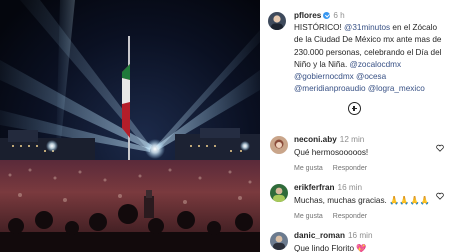 Image resolution: width=449 pixels, height=252 pixels. I want to click on post-time: 6 h, so click(338, 15).